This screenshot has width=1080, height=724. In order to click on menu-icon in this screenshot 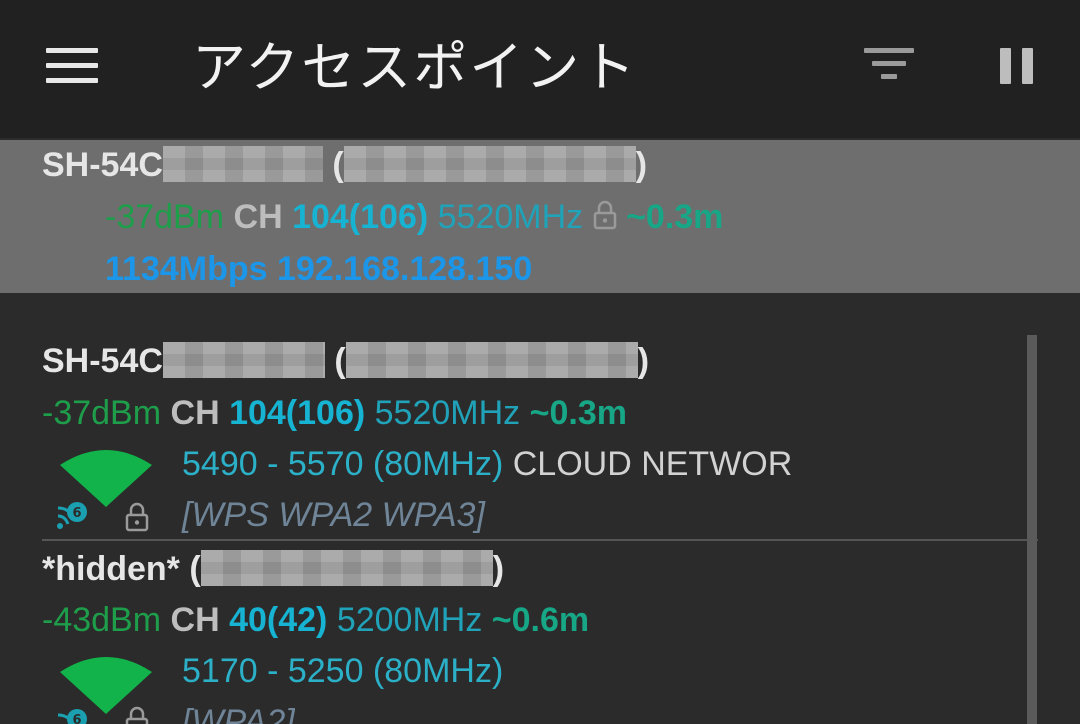, I will do `click(73, 67)`.